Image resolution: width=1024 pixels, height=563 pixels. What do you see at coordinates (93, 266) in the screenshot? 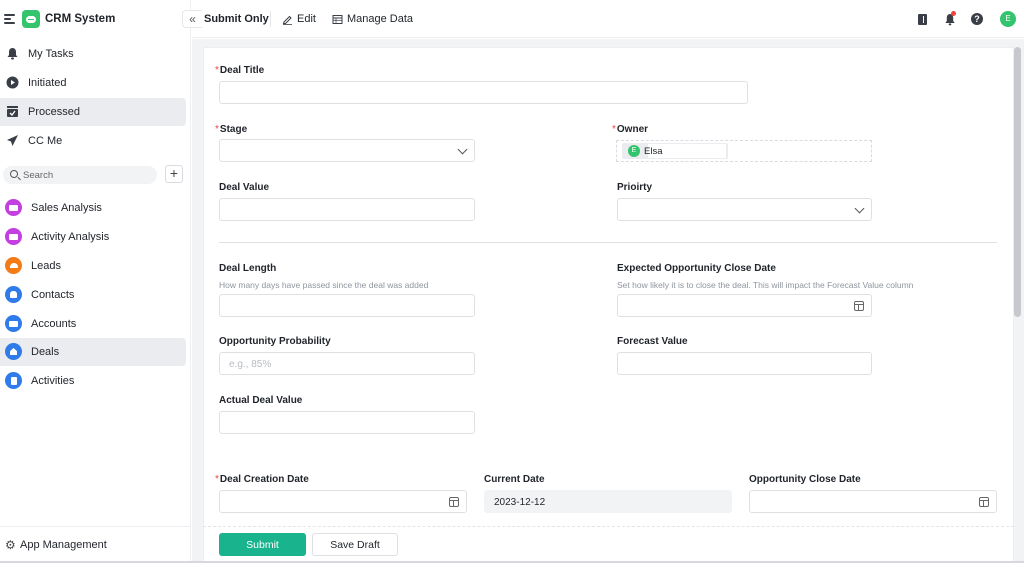
I see `app-item-leads: Leads` at bounding box center [93, 266].